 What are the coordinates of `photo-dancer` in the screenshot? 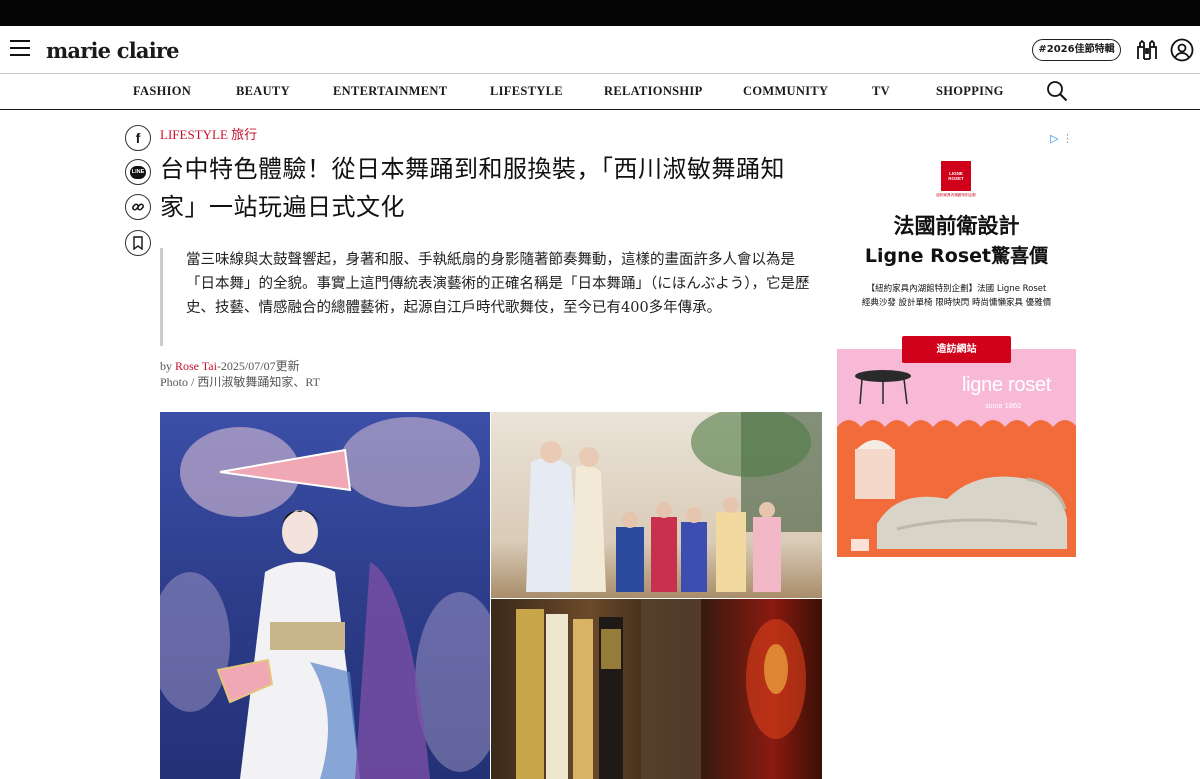 It's located at (325, 595).